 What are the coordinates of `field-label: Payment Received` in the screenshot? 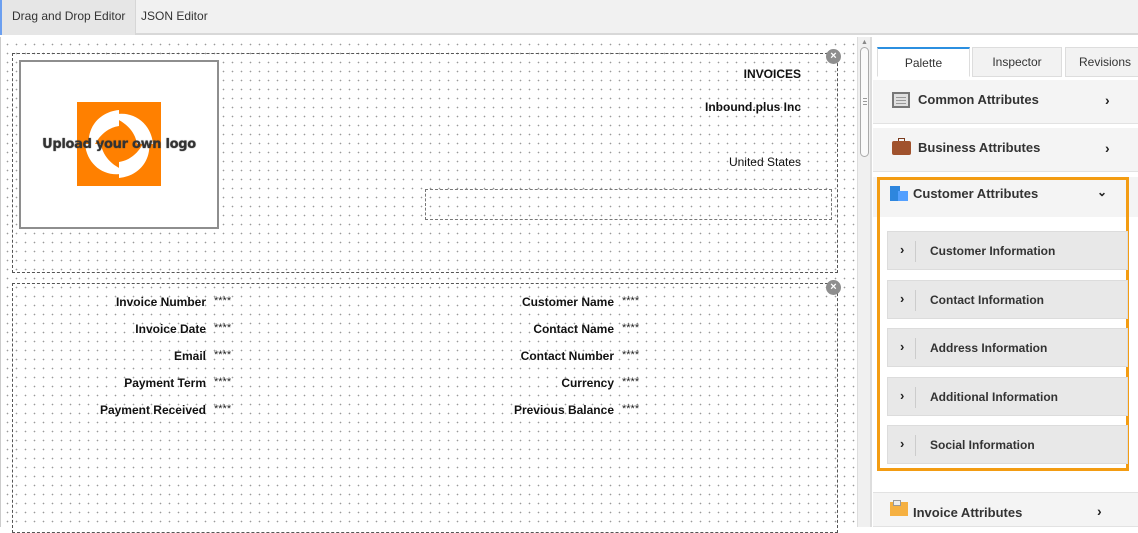 It's located at (152, 410).